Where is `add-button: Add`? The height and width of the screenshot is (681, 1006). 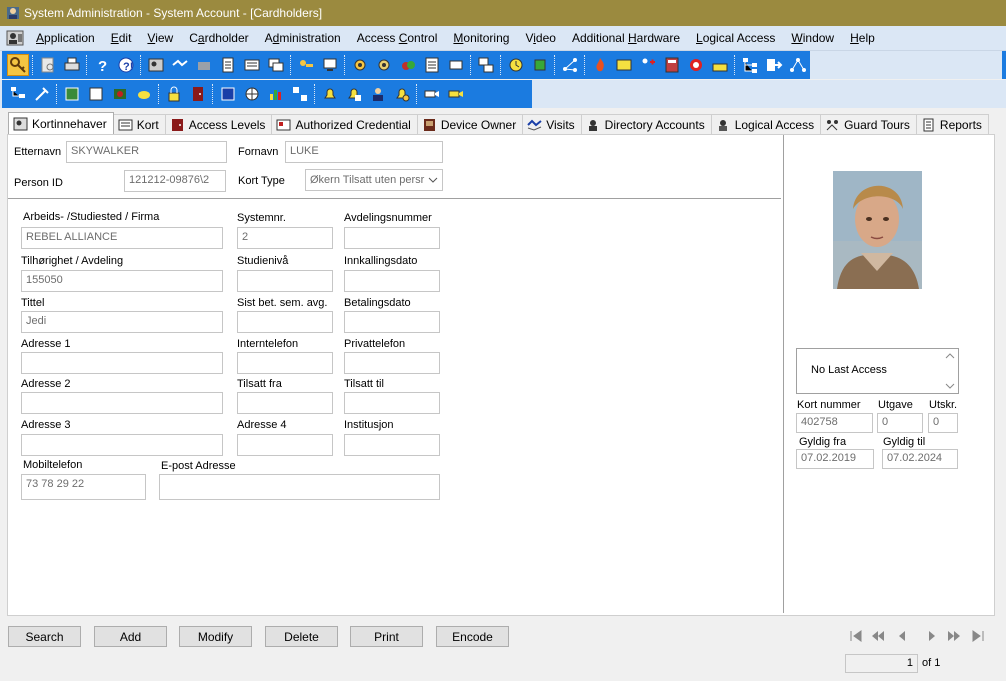 add-button: Add is located at coordinates (130, 636).